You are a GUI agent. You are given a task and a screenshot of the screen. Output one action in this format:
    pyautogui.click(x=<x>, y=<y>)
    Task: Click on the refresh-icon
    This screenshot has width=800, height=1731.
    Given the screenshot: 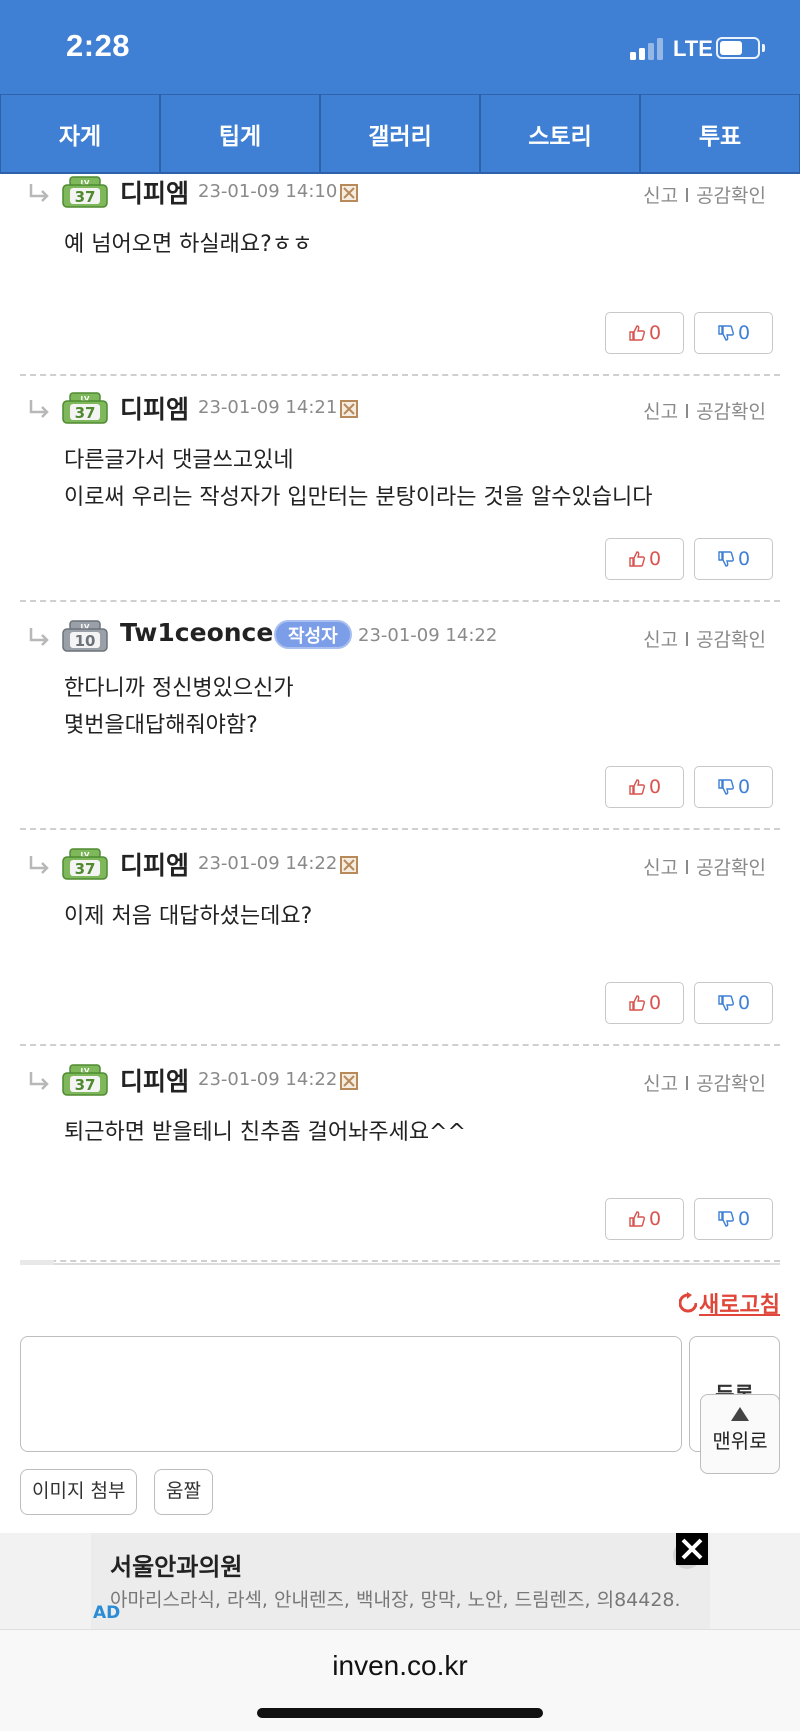 What is the action you would take?
    pyautogui.click(x=688, y=1302)
    